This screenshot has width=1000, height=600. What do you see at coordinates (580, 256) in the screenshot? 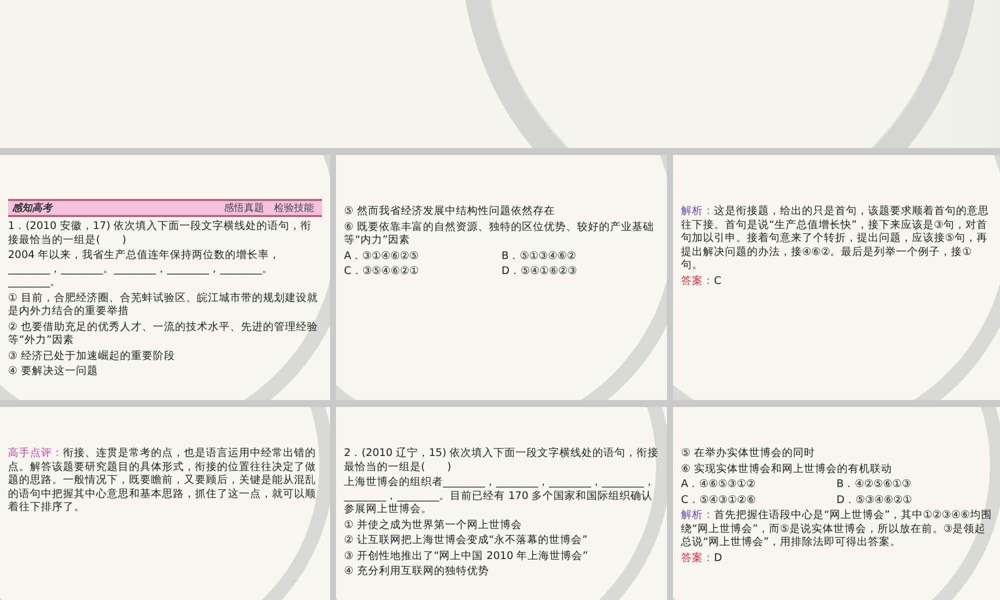
I see `answer-option: B．⑤①③④⑥②` at bounding box center [580, 256].